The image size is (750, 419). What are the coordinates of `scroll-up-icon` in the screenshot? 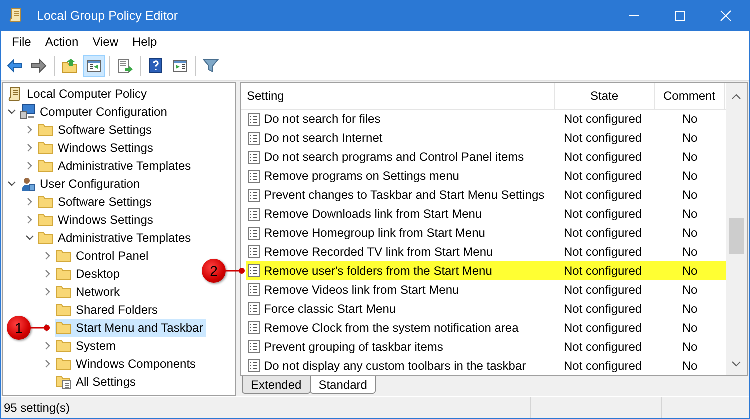 It's located at (736, 97).